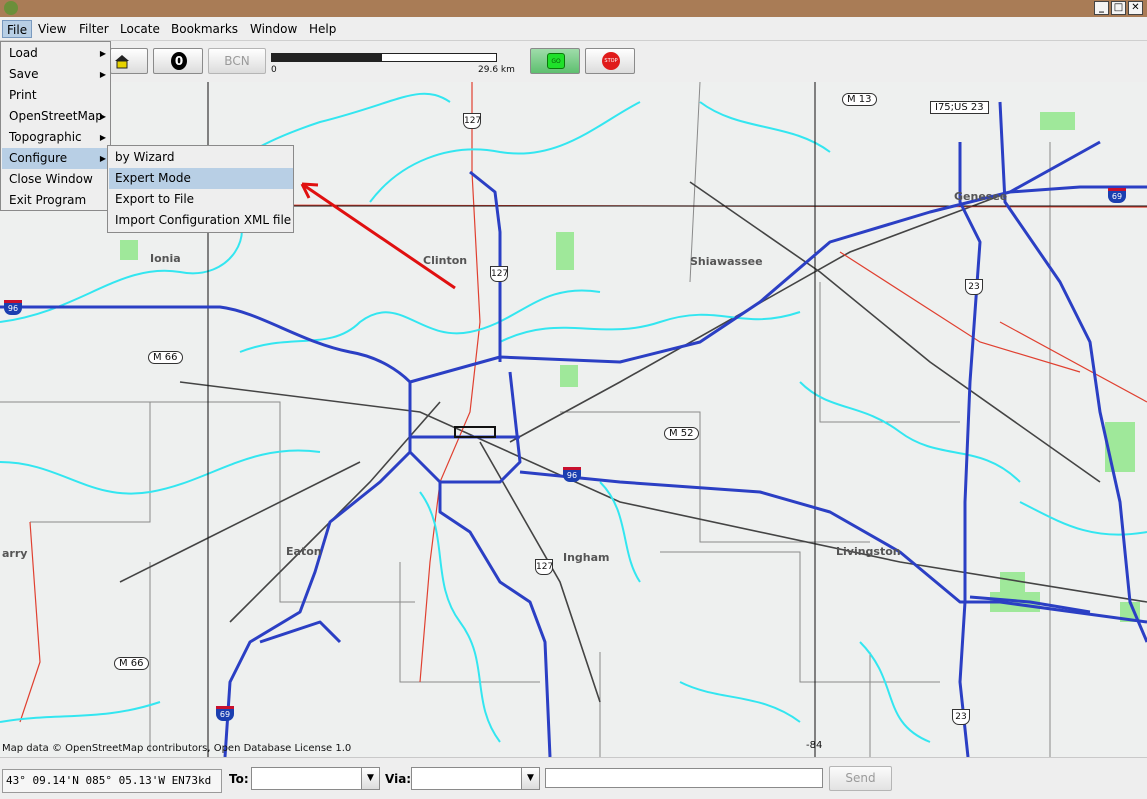  Describe the element at coordinates (475, 778) in the screenshot. I see `via-combobox: ▼` at that location.